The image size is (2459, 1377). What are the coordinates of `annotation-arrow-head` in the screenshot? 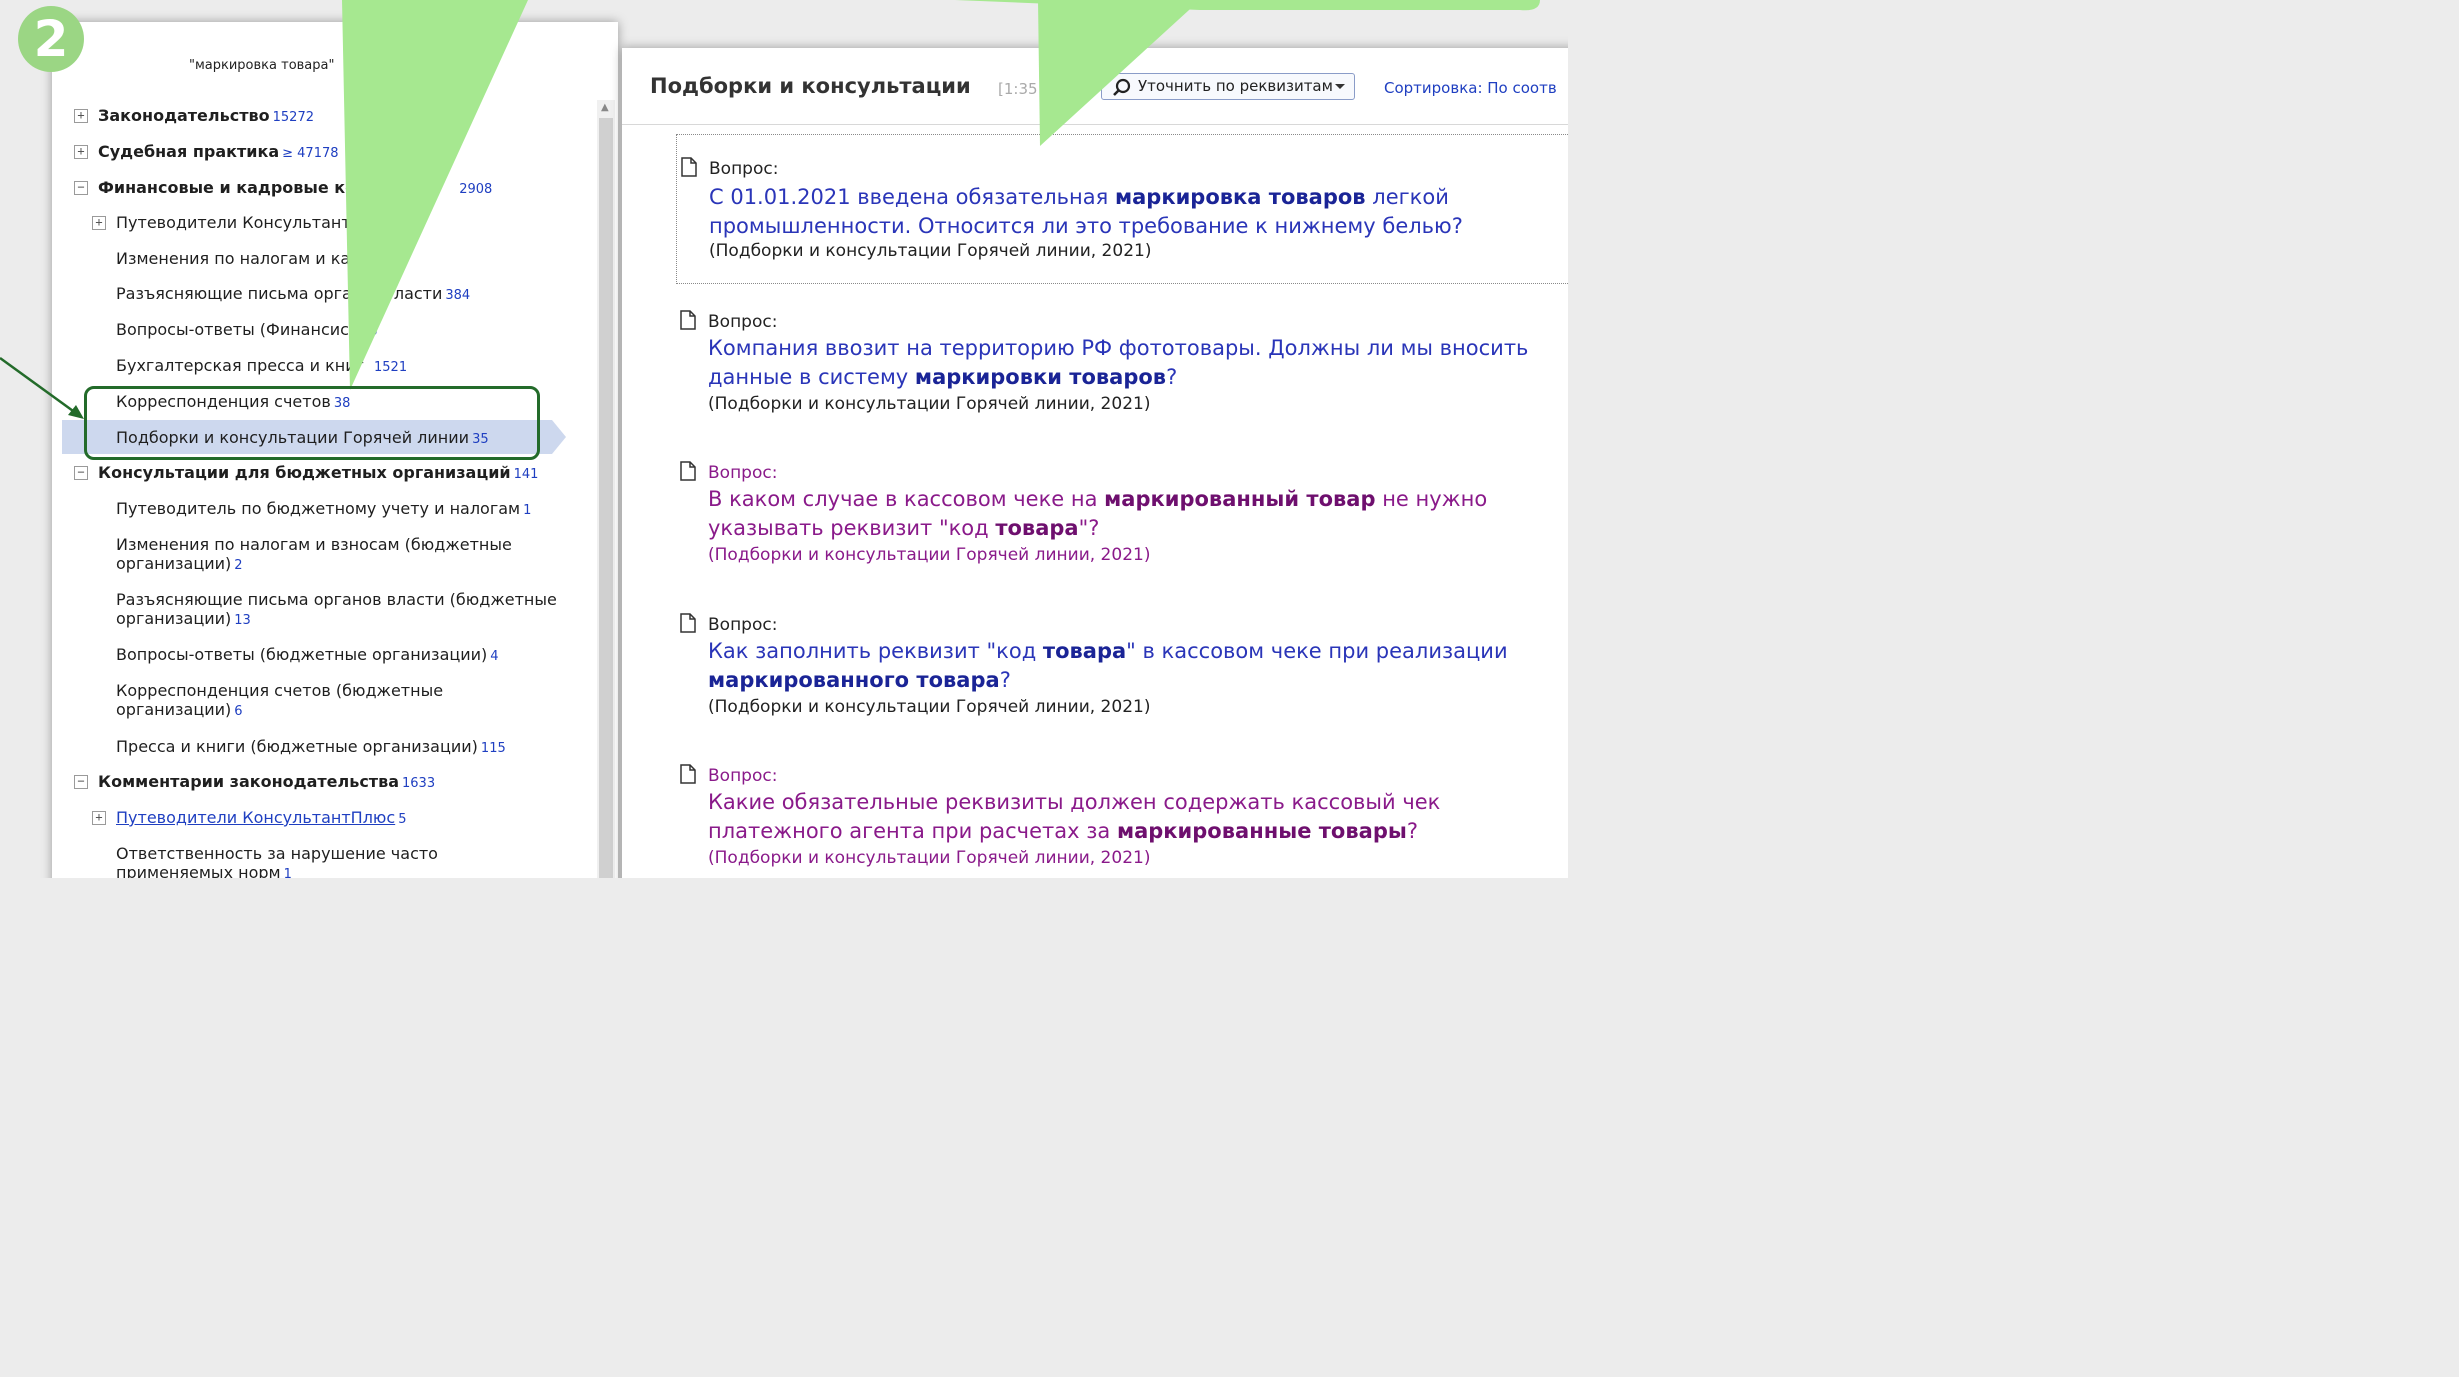 It's located at (76, 412).